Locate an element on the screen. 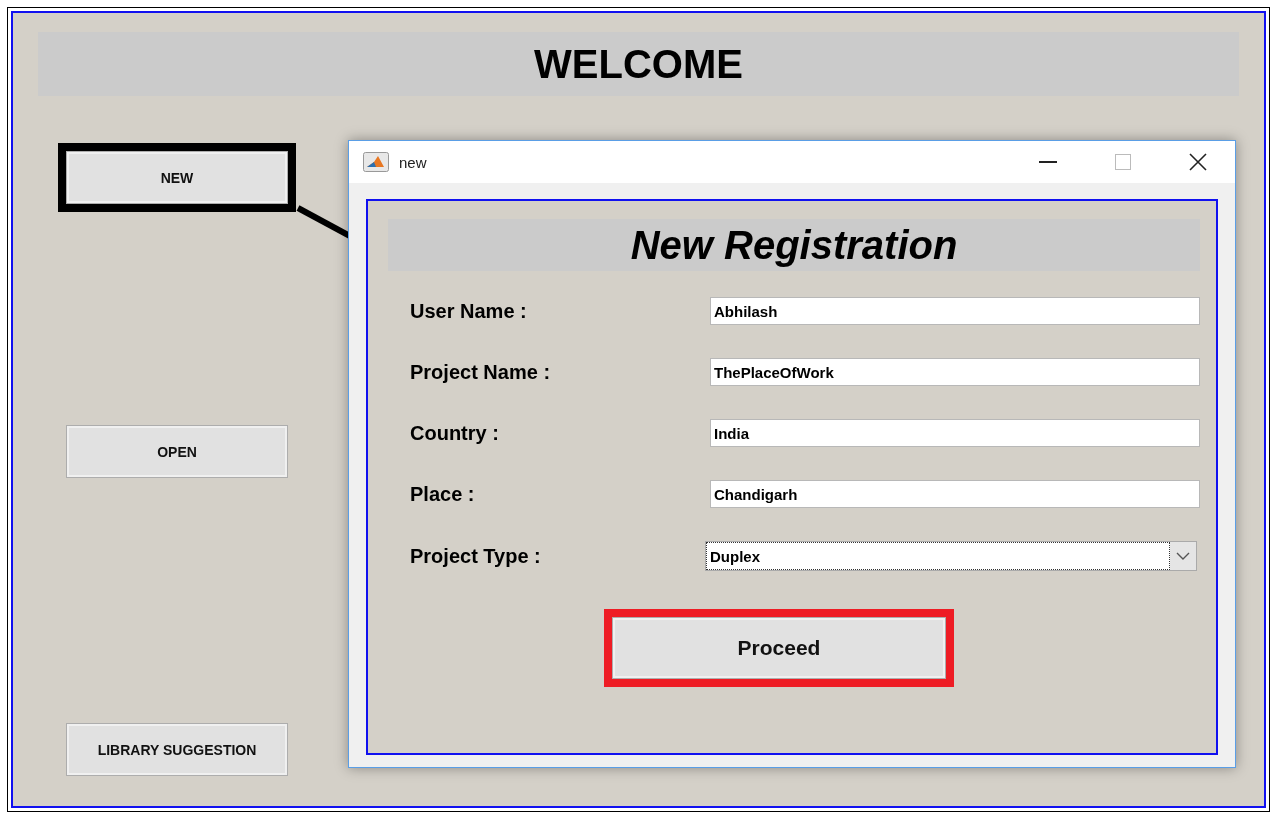 Image resolution: width=1273 pixels, height=814 pixels. minimize-icon is located at coordinates (1048, 162).